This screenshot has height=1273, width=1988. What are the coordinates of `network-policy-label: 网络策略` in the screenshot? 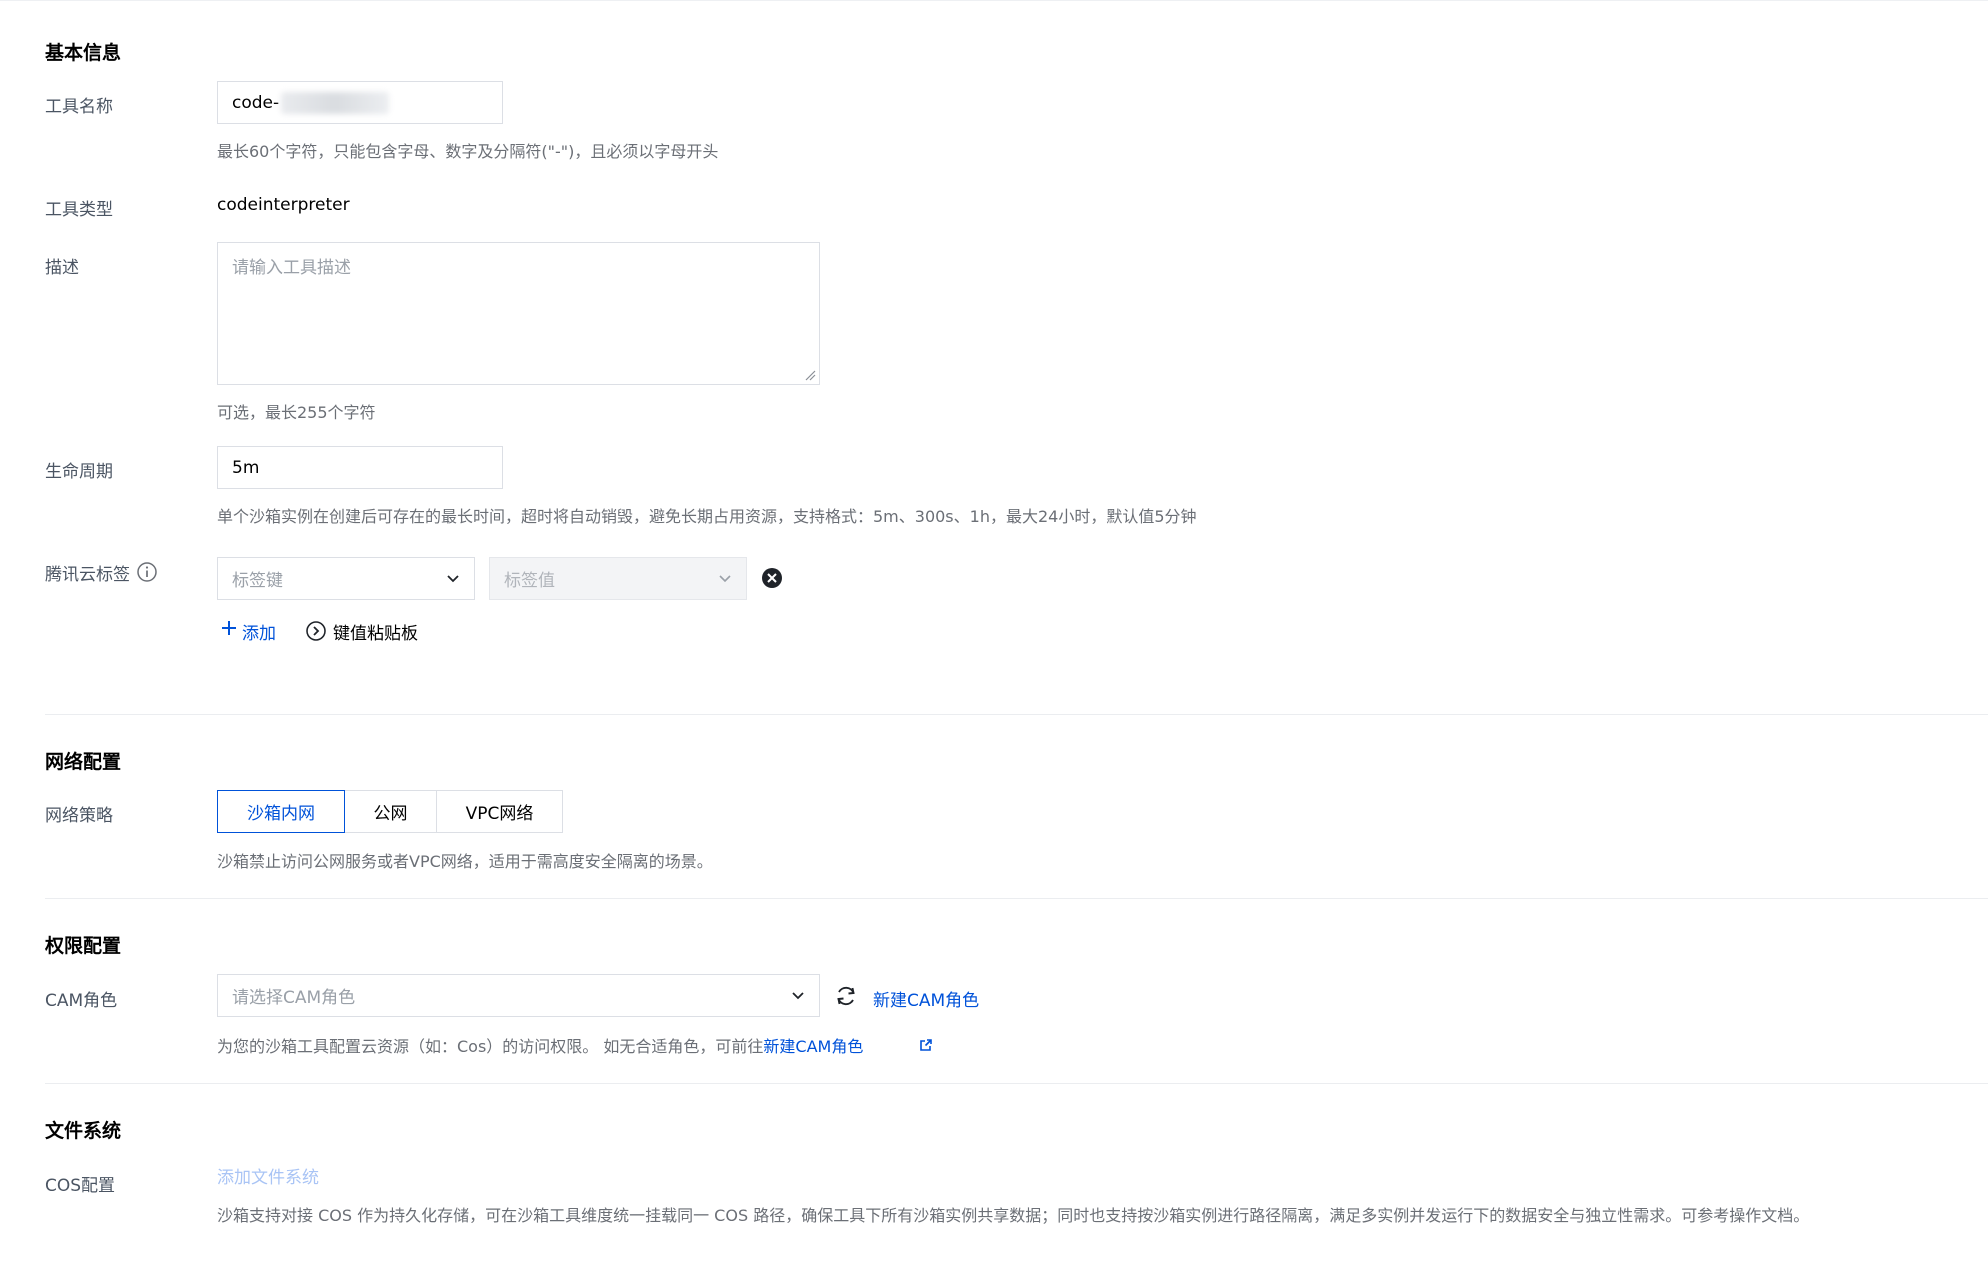 It's located at (79, 816).